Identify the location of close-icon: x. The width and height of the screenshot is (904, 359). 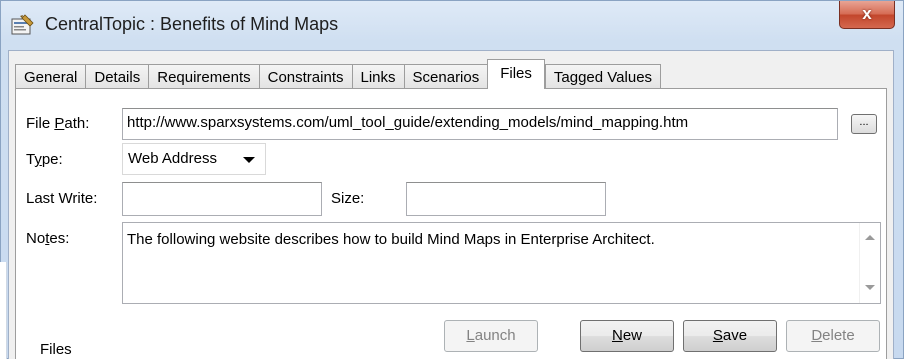
(867, 13).